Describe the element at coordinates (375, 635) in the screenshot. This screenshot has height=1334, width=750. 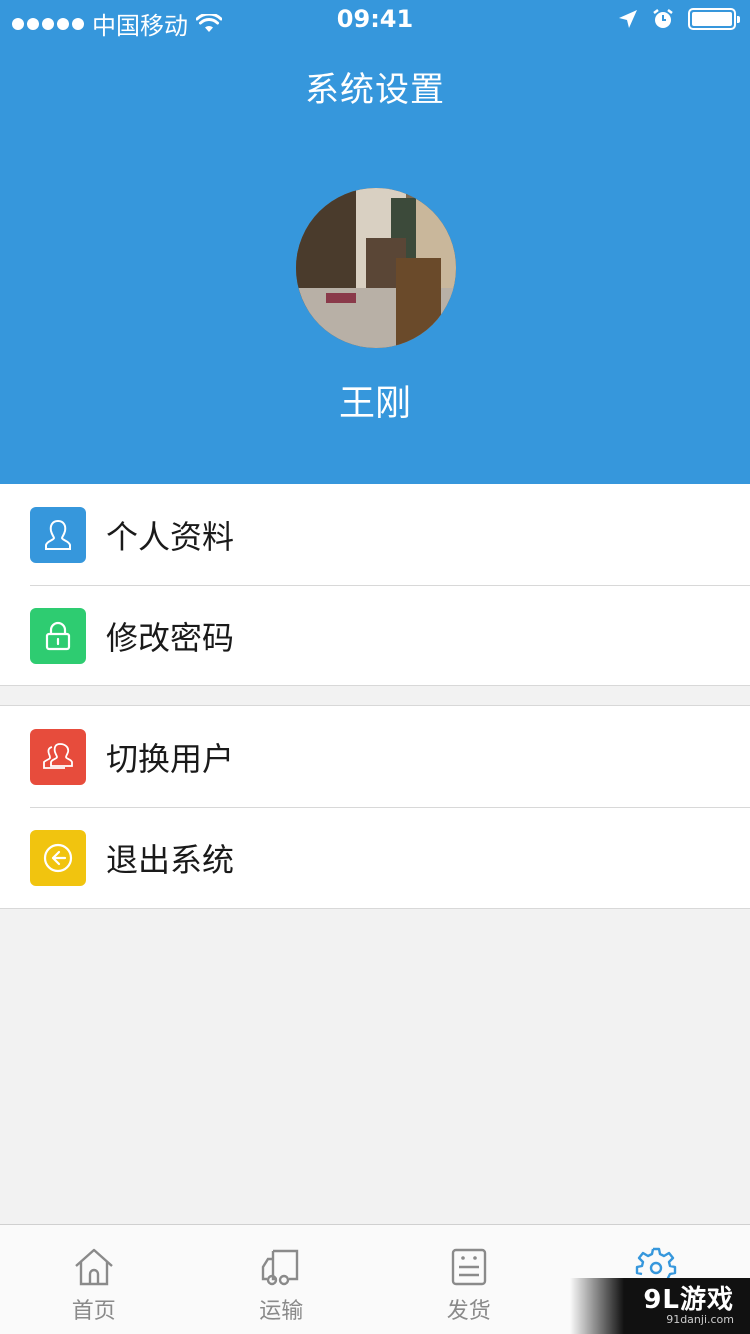
I see `menu-item-change-password: 修改密码` at that location.